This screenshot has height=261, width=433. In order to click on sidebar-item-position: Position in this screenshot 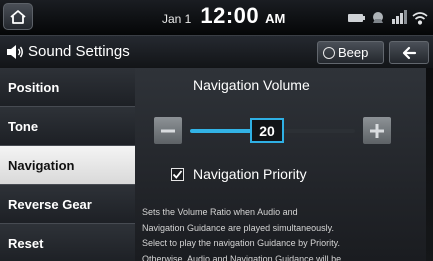, I will do `click(67, 87)`.